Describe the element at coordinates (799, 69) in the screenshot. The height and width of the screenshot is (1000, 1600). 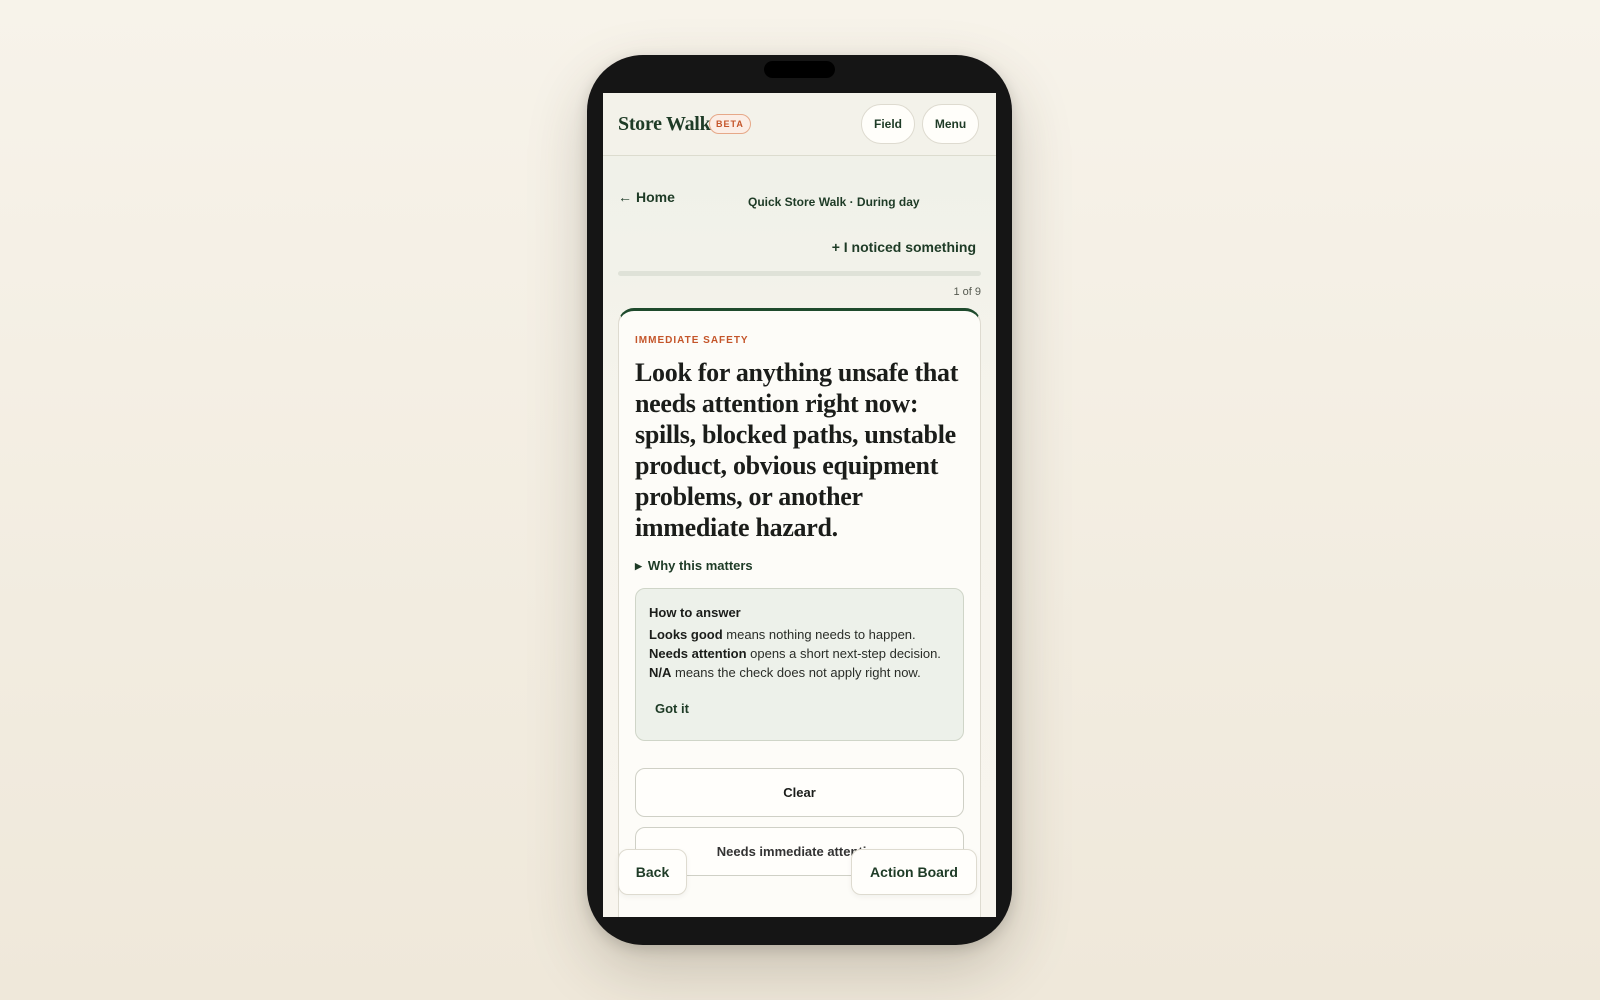
I see `phone-notch` at that location.